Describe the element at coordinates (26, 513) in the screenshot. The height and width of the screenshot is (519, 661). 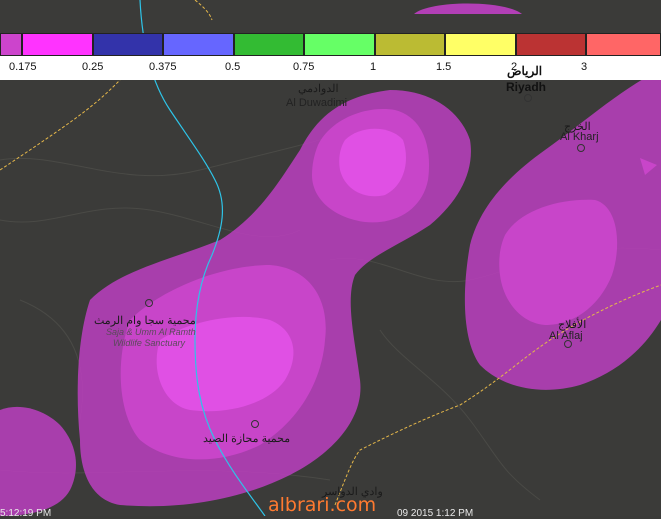
I see `footer-left-time: 5:12:19 PM` at that location.